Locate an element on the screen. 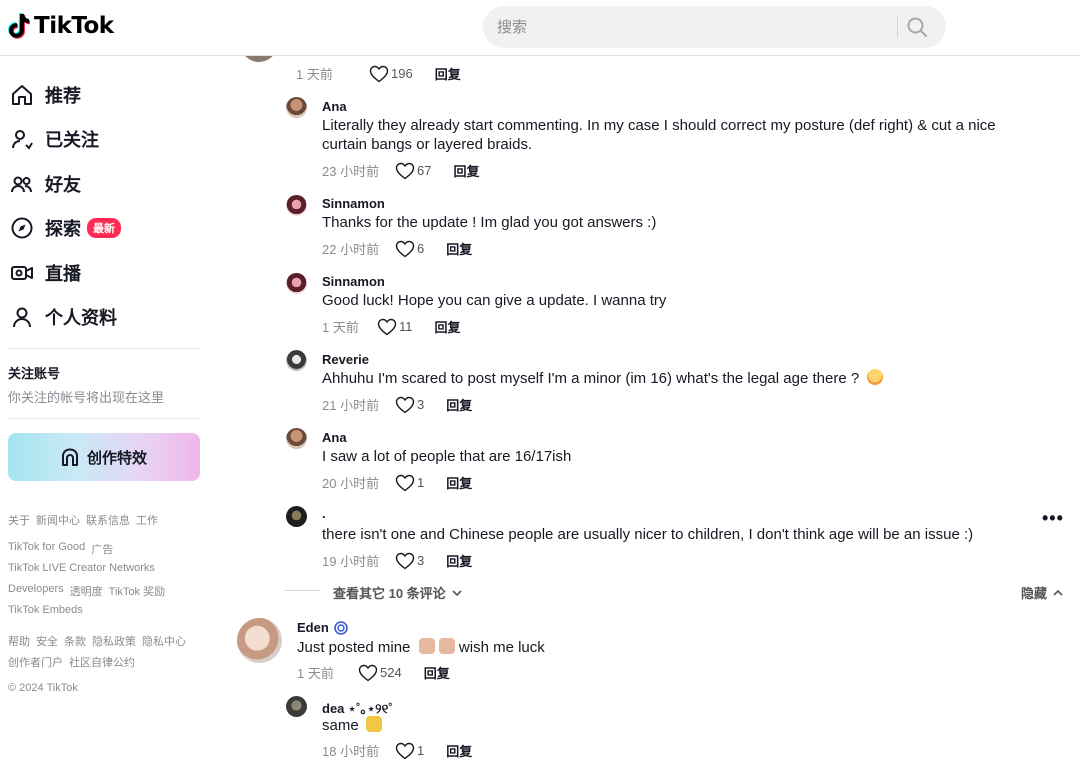  comment-username: Eden is located at coordinates (313, 627).